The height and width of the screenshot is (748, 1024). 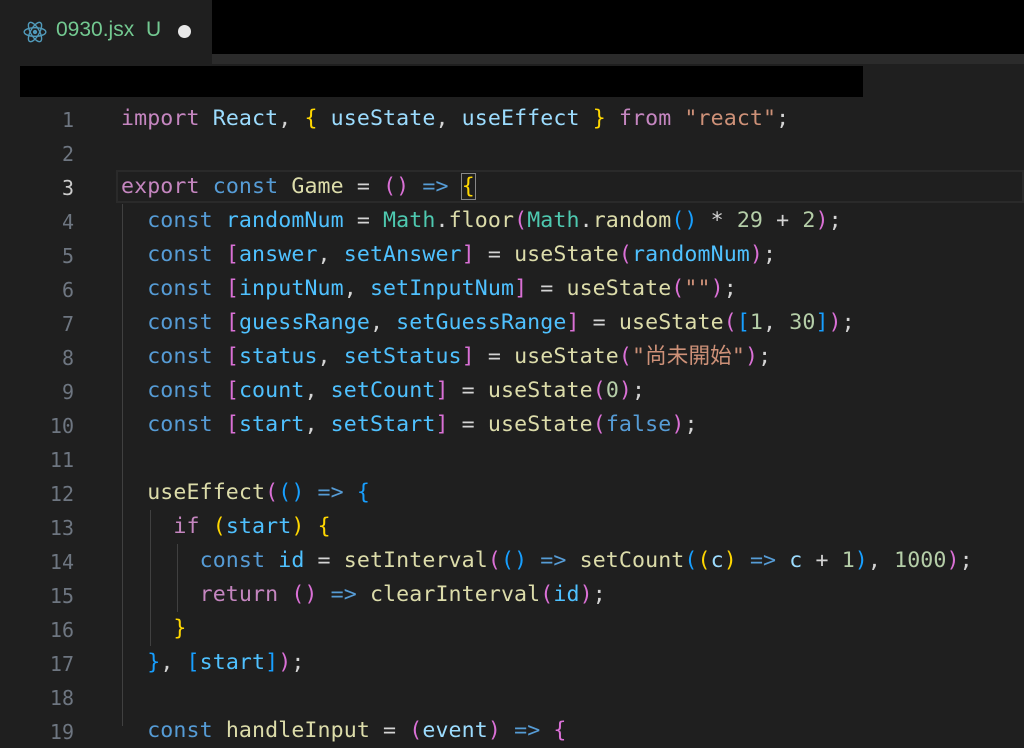 What do you see at coordinates (441, 81) in the screenshot?
I see `breadcrumb-redacted` at bounding box center [441, 81].